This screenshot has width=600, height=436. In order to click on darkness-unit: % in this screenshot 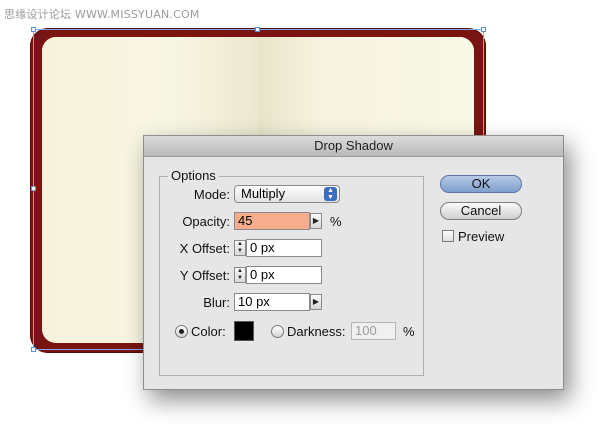, I will do `click(409, 331)`.